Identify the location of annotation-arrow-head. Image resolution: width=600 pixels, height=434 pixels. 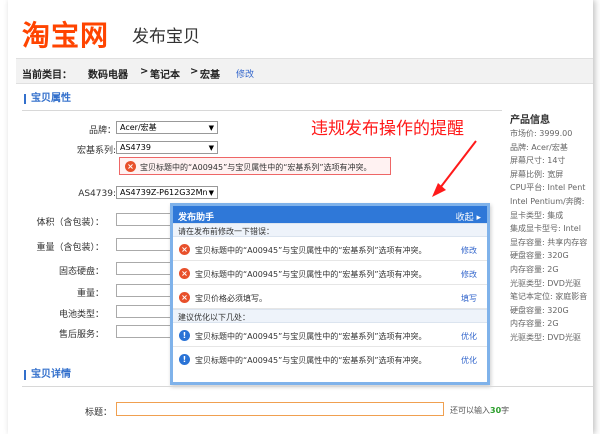
(439, 190).